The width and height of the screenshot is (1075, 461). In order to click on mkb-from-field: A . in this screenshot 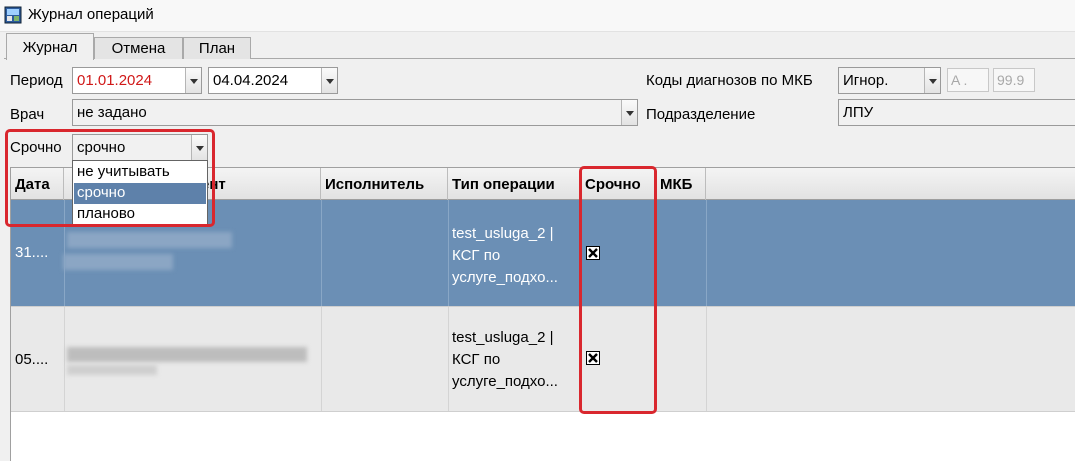, I will do `click(968, 80)`.